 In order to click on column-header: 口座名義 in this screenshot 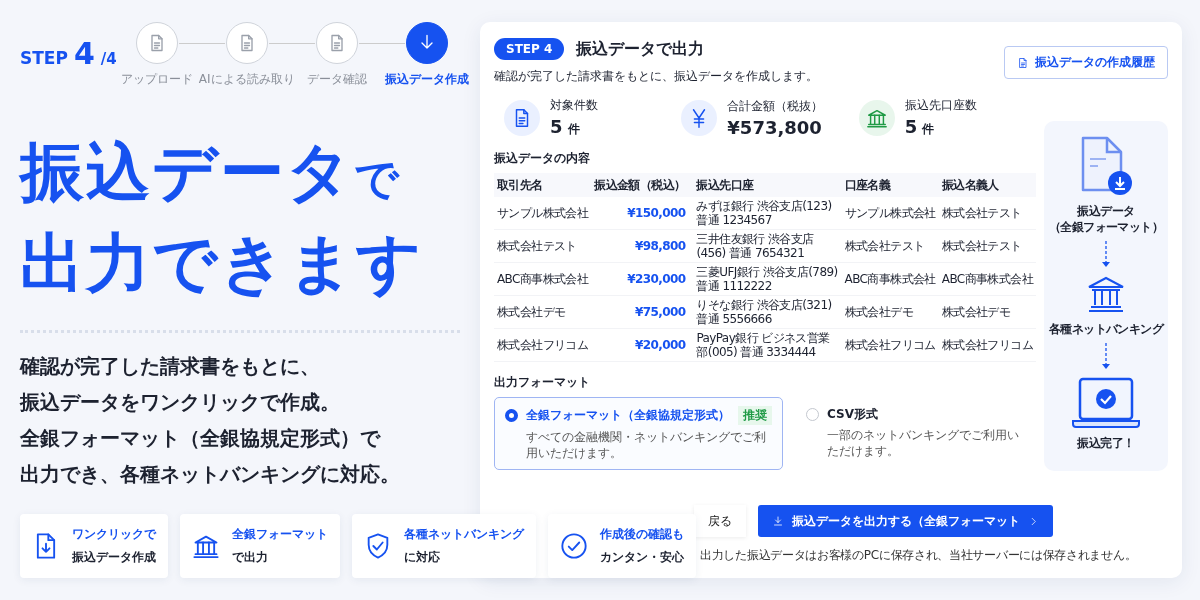, I will do `click(890, 185)`.